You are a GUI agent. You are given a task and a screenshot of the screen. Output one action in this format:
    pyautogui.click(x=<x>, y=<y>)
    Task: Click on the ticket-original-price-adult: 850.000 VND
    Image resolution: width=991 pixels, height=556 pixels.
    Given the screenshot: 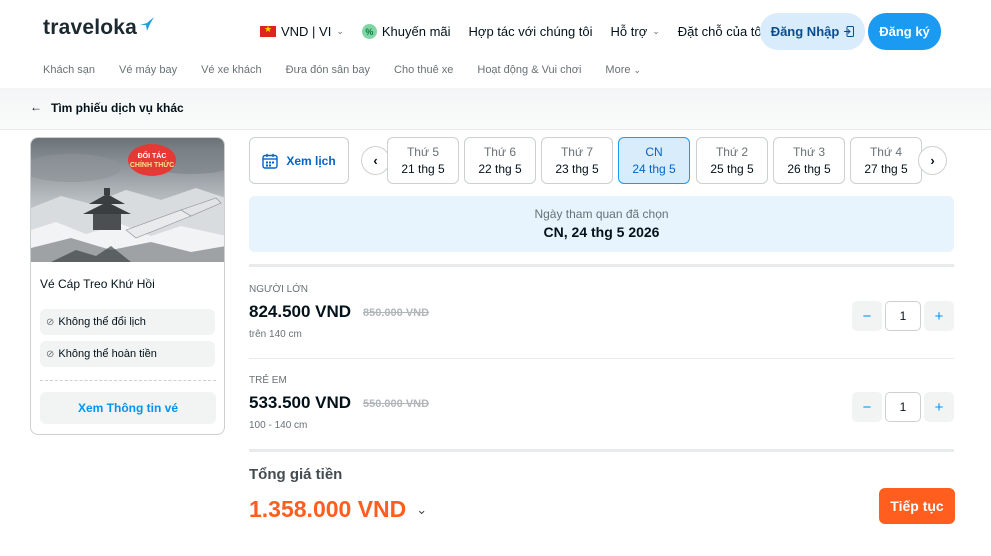 What is the action you would take?
    pyautogui.click(x=396, y=313)
    